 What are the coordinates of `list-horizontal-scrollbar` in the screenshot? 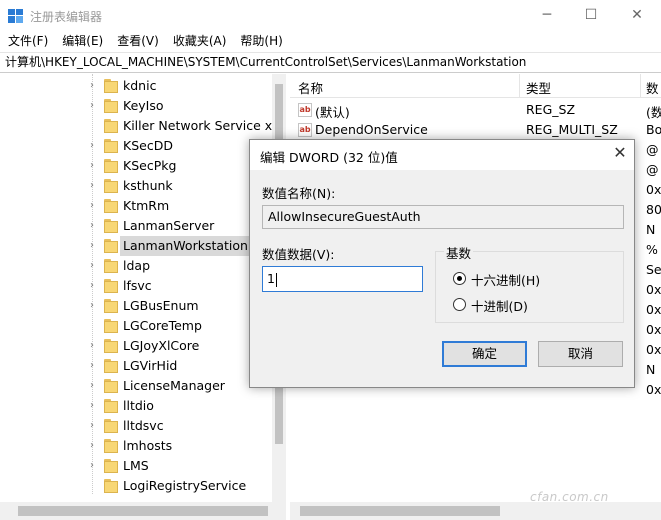 It's located at (475, 511).